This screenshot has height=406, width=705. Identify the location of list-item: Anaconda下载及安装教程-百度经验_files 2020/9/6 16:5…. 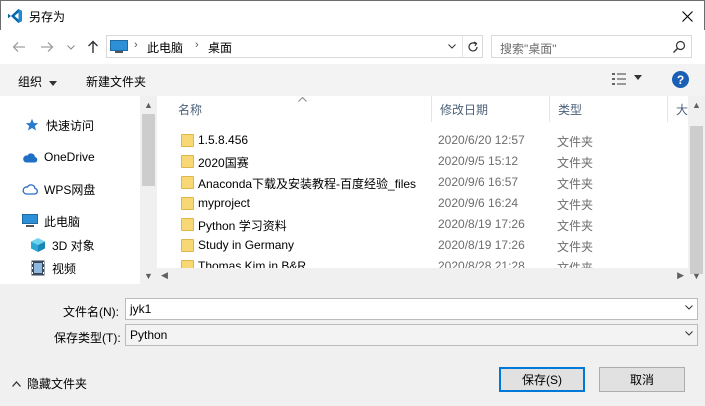
(424, 182).